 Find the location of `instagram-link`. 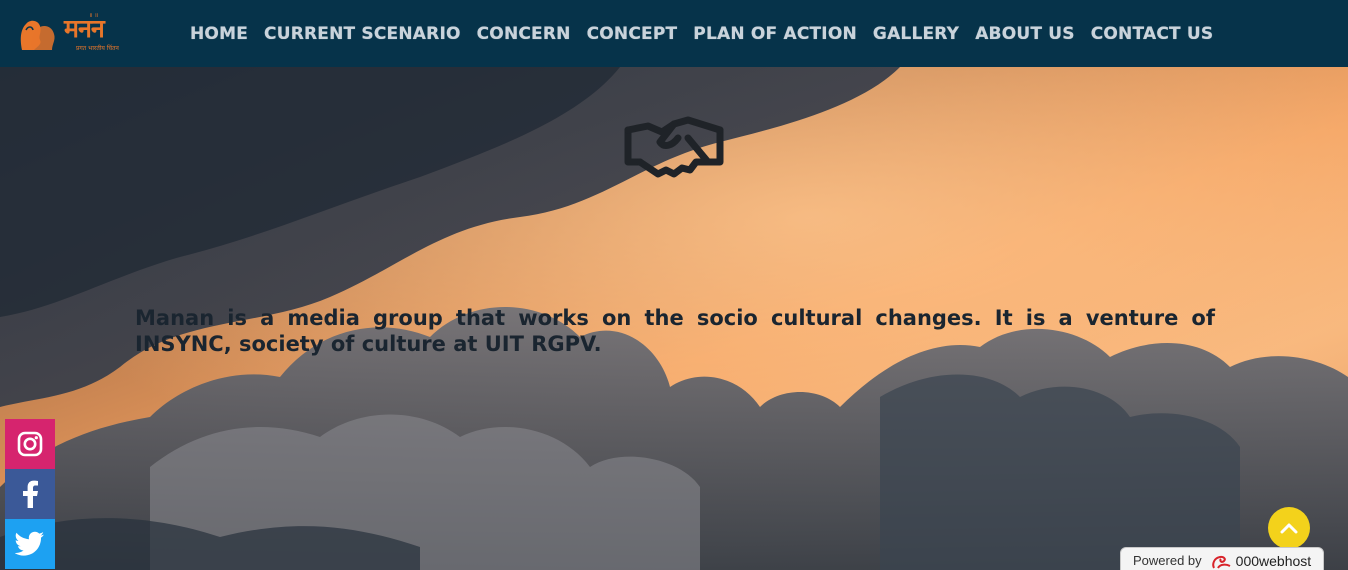

instagram-link is located at coordinates (30, 444).